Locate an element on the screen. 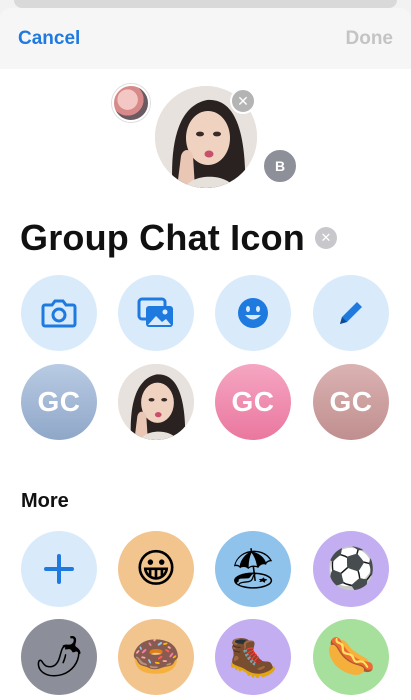  soccer-ball-emoji: ⚽ is located at coordinates (351, 569).